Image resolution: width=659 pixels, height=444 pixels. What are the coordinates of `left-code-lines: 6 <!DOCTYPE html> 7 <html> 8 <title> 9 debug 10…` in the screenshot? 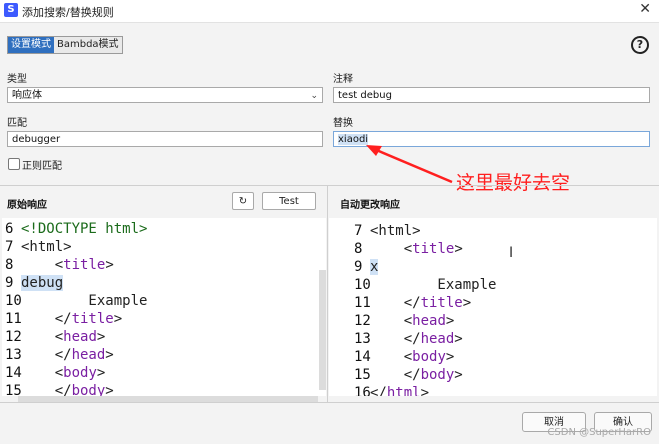 It's located at (76, 308).